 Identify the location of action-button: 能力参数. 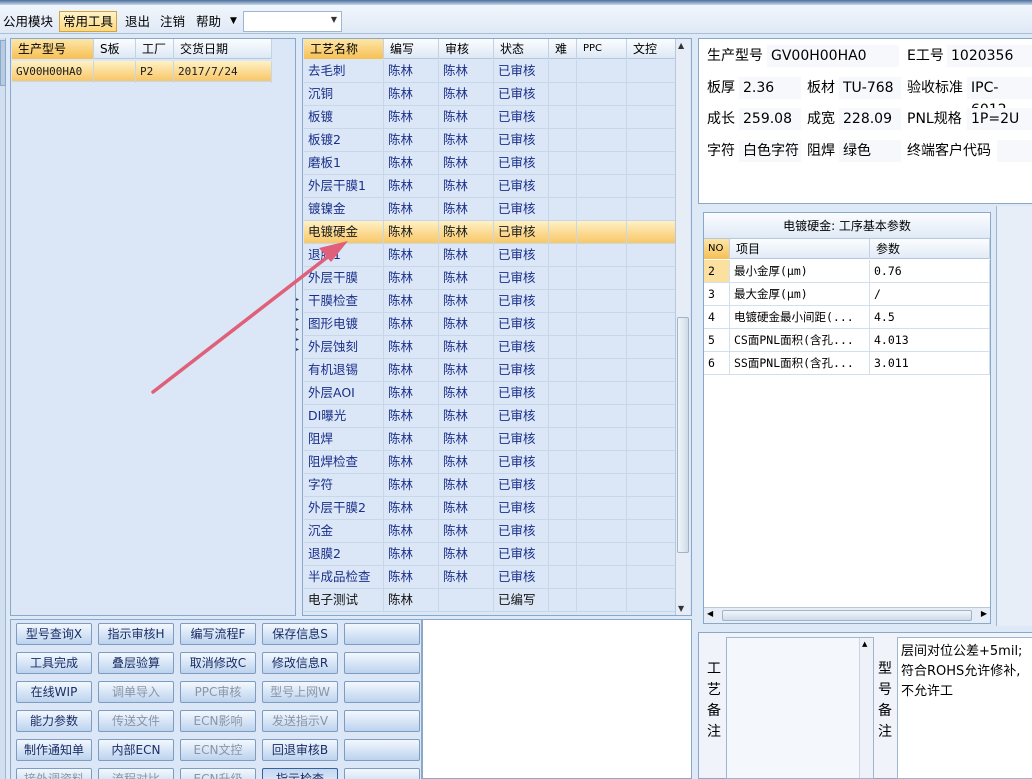
(54, 721).